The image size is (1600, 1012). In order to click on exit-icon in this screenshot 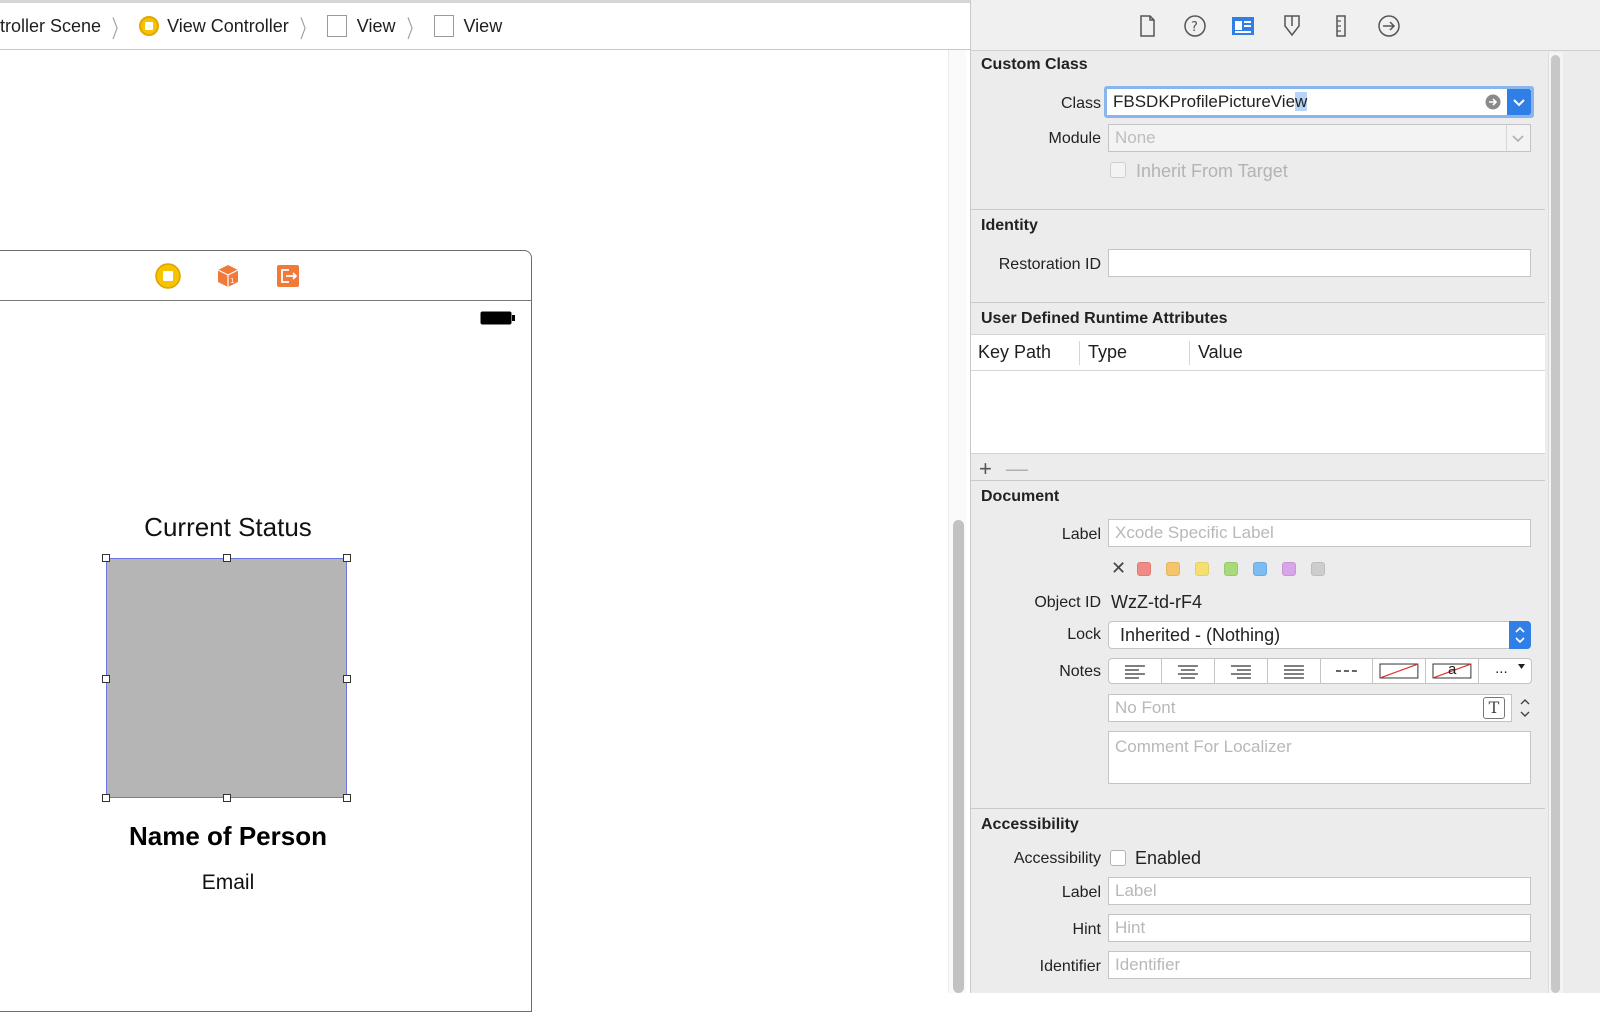, I will do `click(288, 276)`.